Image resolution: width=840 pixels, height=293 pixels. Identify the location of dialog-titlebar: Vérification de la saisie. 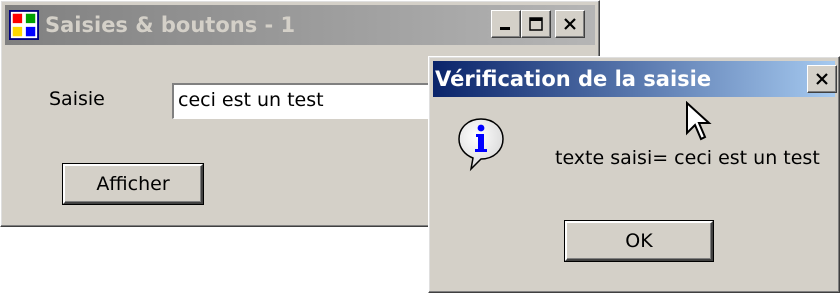
(635, 79).